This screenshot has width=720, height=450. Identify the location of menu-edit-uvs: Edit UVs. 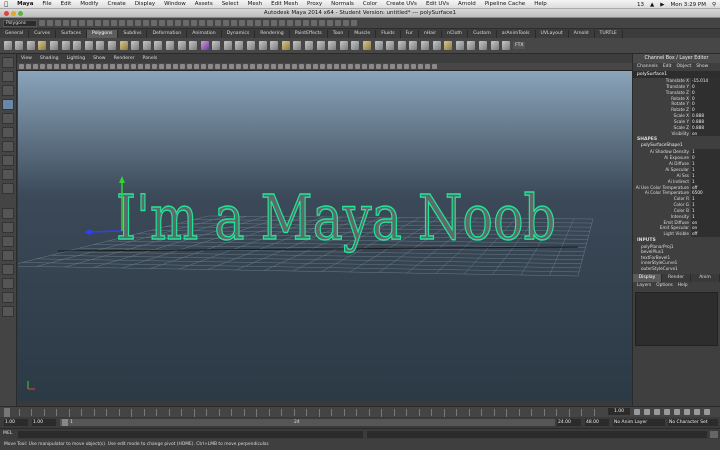
(437, 4).